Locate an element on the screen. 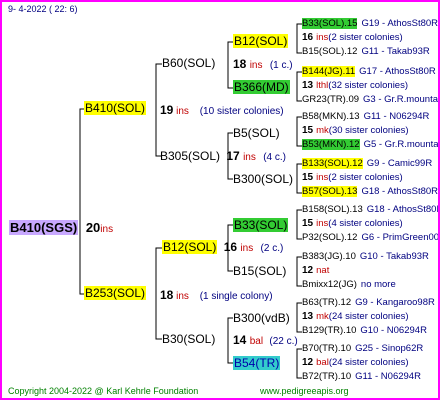  leaf-row: B383(JG).10 G10 - Takab93R is located at coordinates (365, 257).